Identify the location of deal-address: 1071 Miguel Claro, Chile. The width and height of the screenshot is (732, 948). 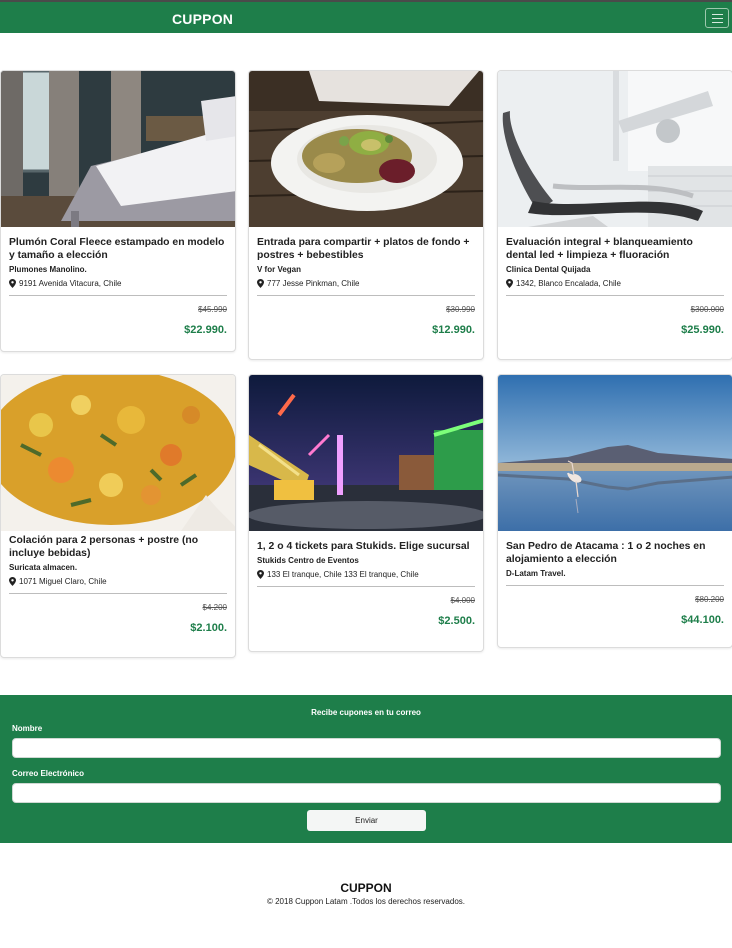
(118, 581).